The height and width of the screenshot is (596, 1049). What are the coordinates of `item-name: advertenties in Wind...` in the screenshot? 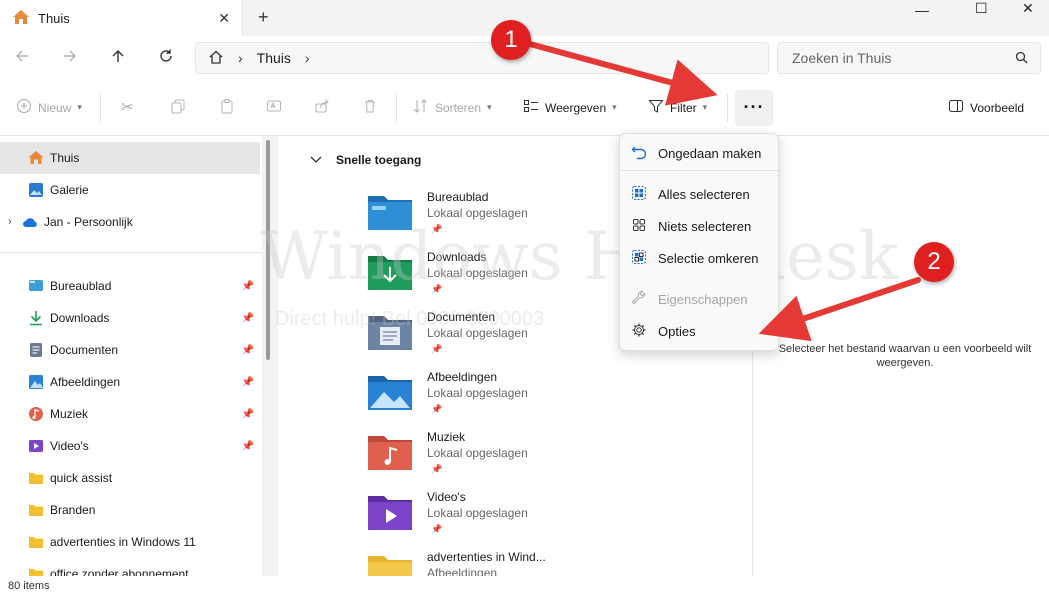 It's located at (486, 557).